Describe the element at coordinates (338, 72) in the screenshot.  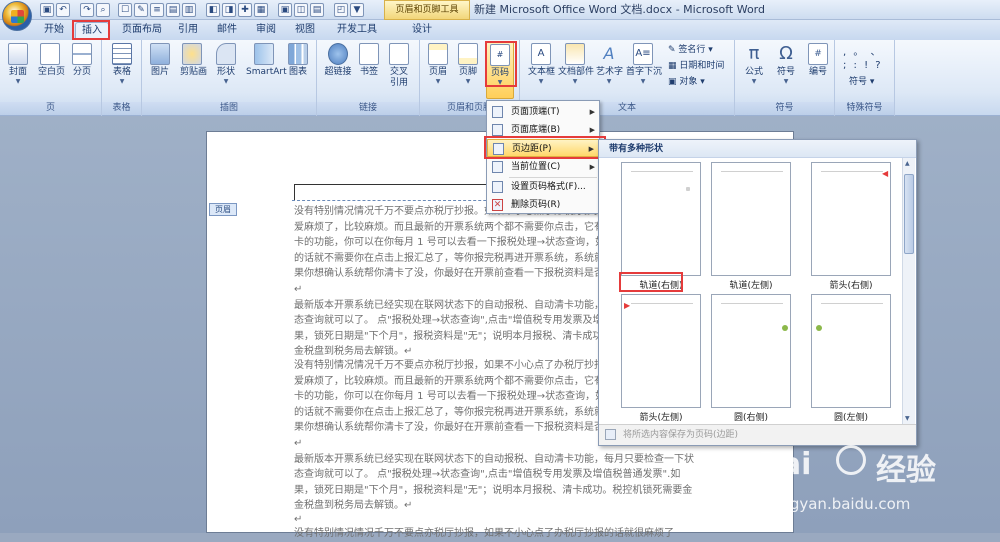
I see `hyperlink-label: 超链接` at that location.